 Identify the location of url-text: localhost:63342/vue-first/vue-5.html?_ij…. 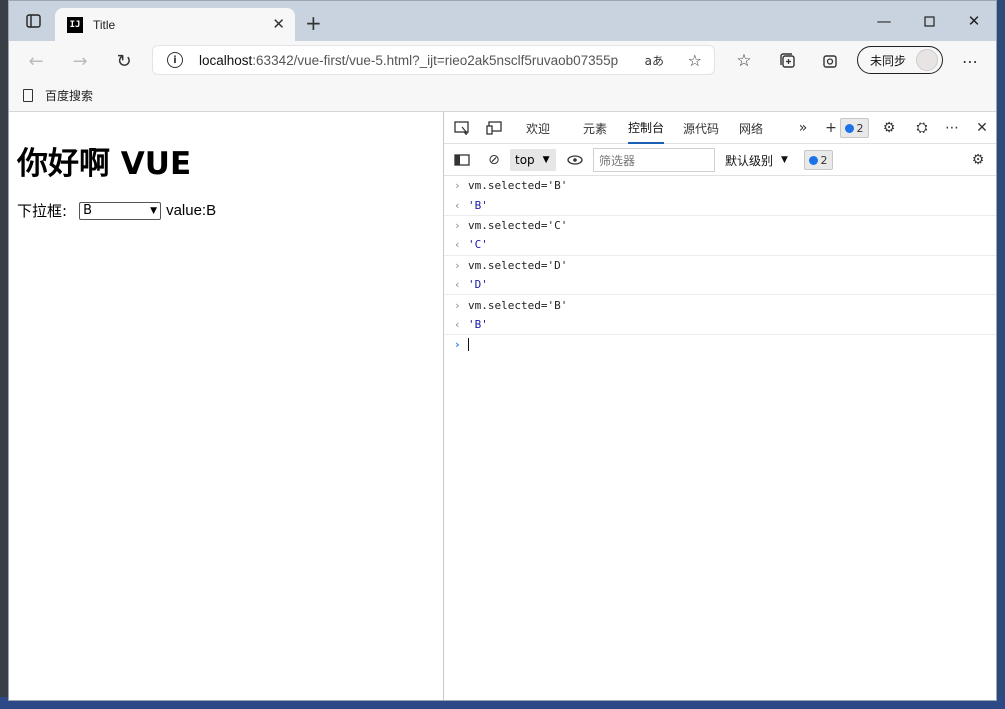
(409, 60).